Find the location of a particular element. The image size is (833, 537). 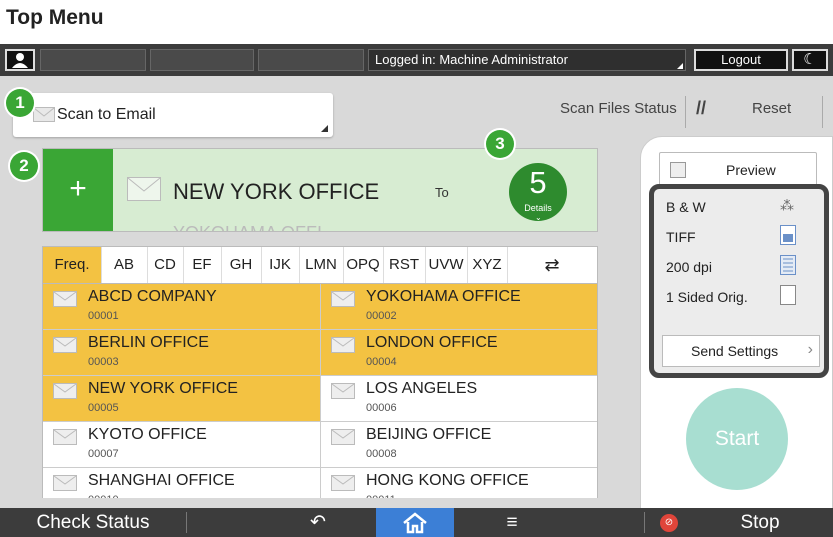

reset-icon: // is located at coordinates (701, 108).